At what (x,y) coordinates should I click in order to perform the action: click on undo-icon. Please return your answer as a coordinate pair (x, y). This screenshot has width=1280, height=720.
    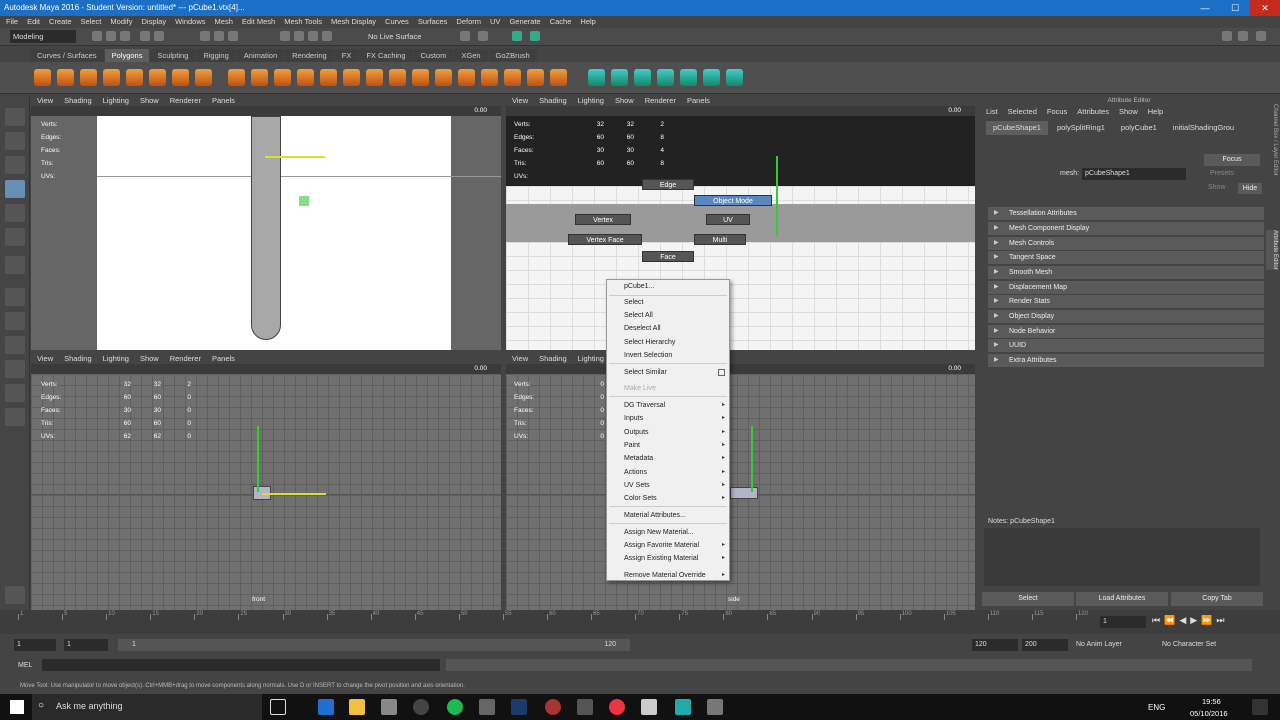
    Looking at the image, I should click on (145, 36).